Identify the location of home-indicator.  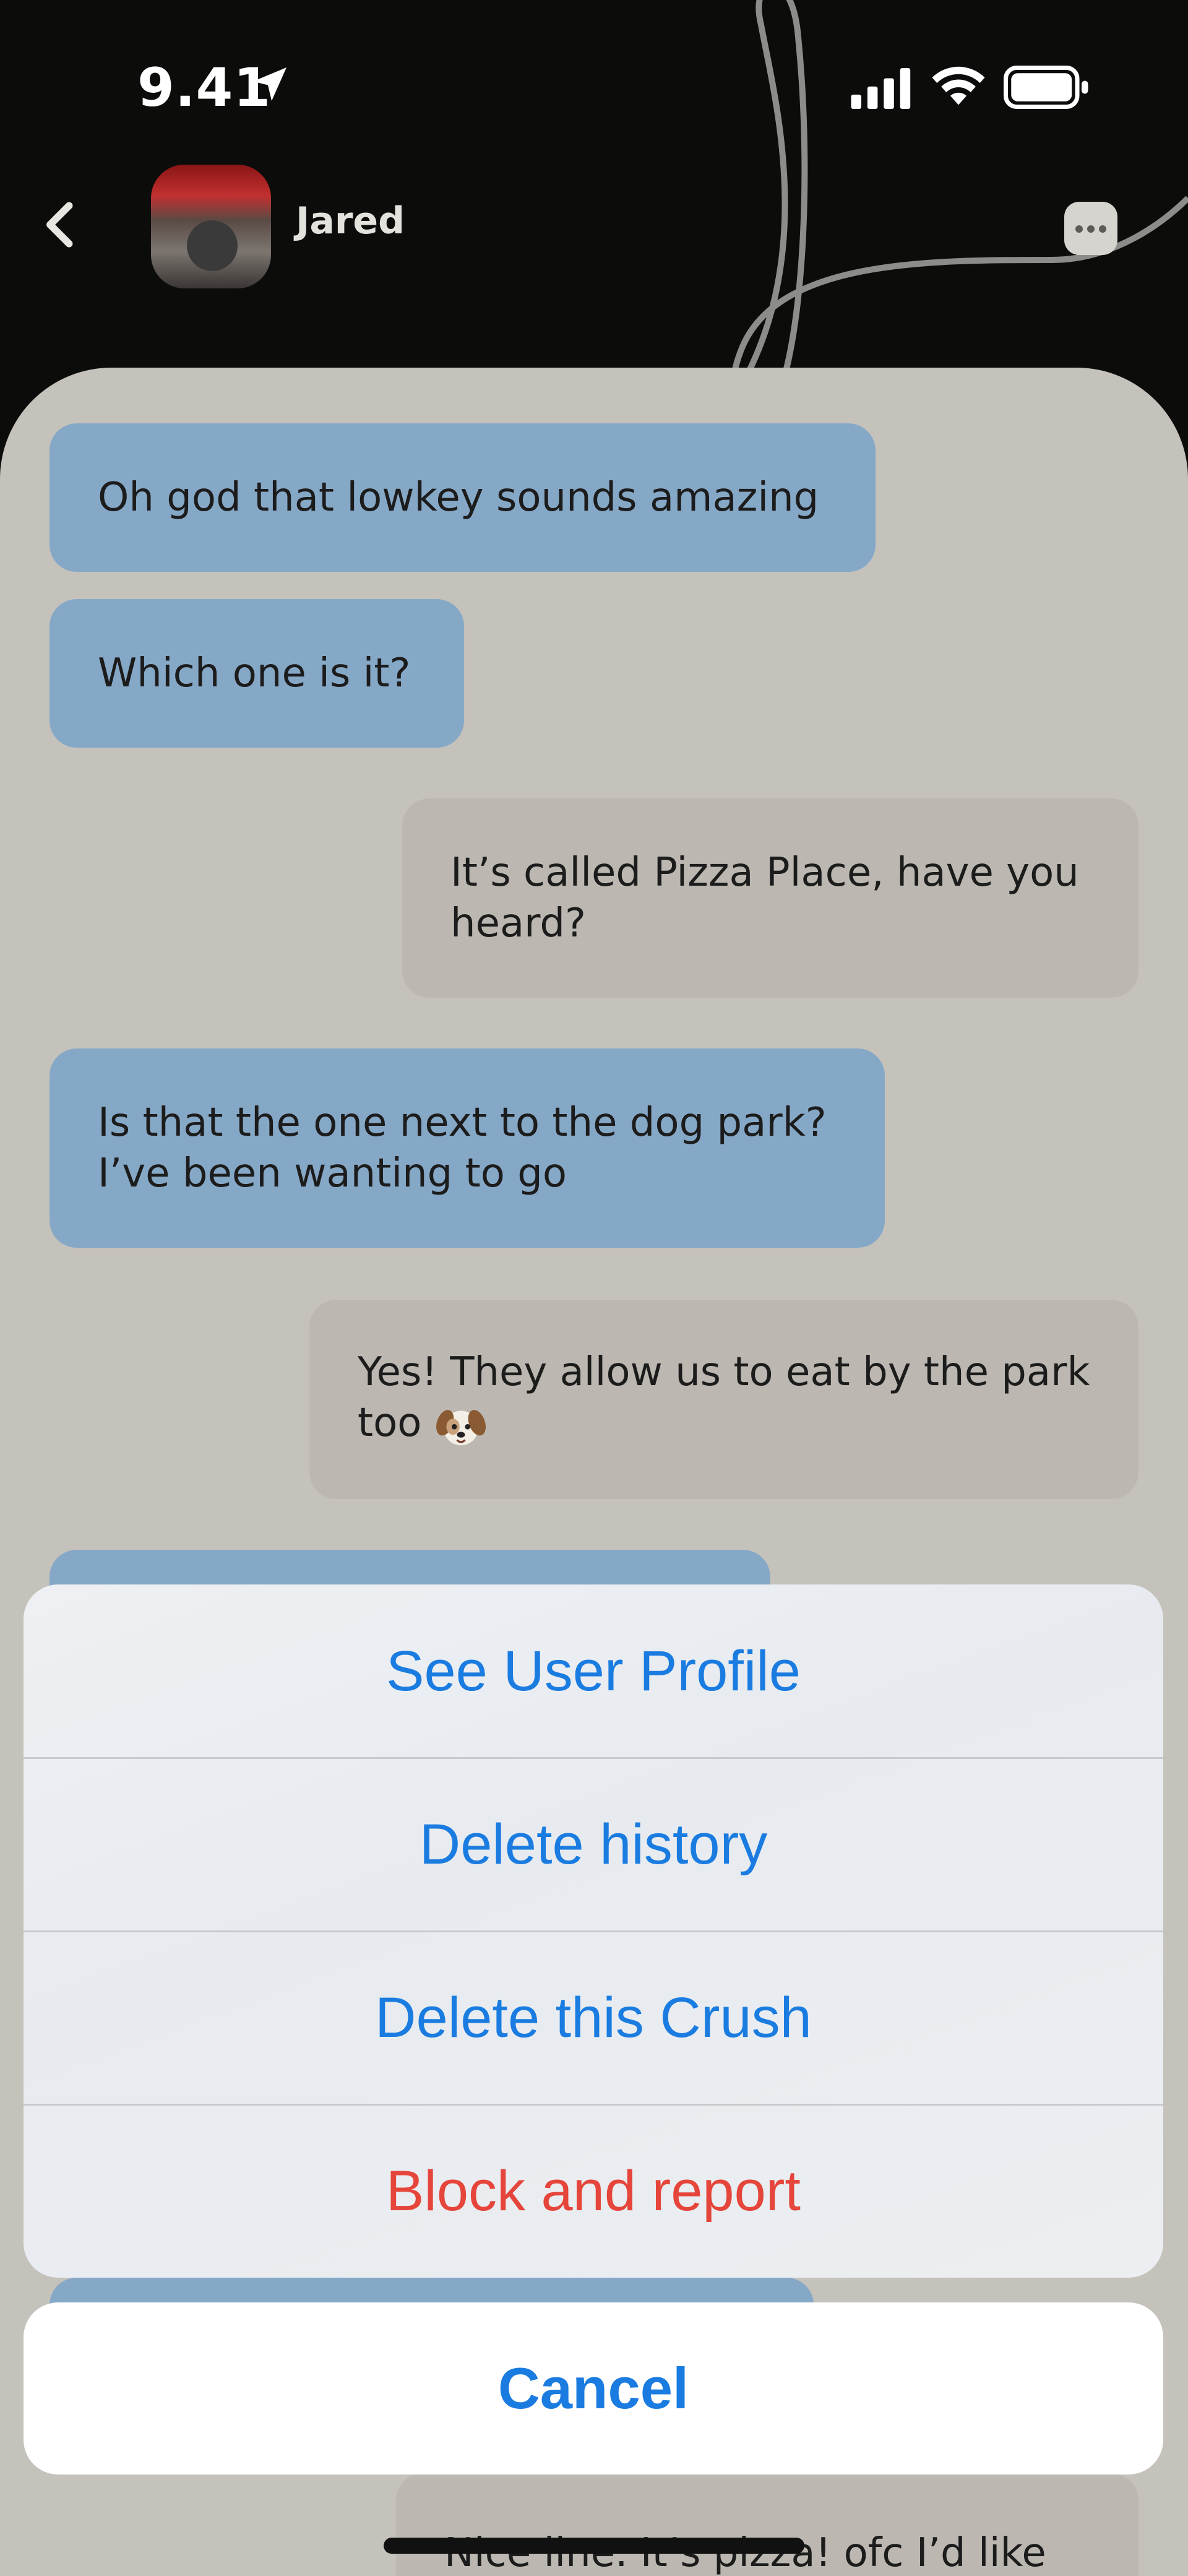
(594, 2546).